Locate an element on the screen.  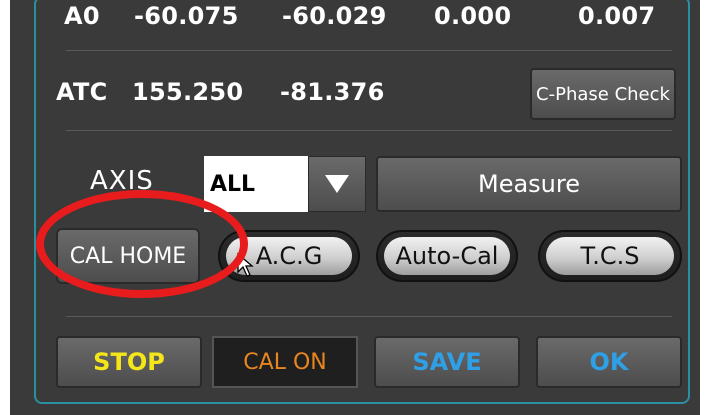
axis-label: AXIS is located at coordinates (122, 181).